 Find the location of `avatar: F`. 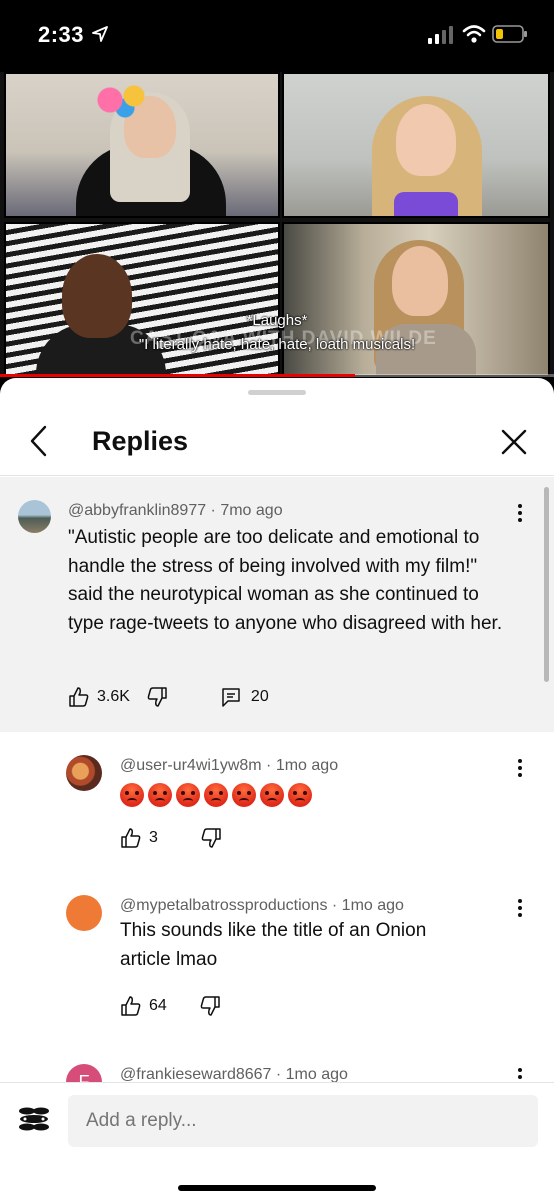

avatar: F is located at coordinates (84, 1073).